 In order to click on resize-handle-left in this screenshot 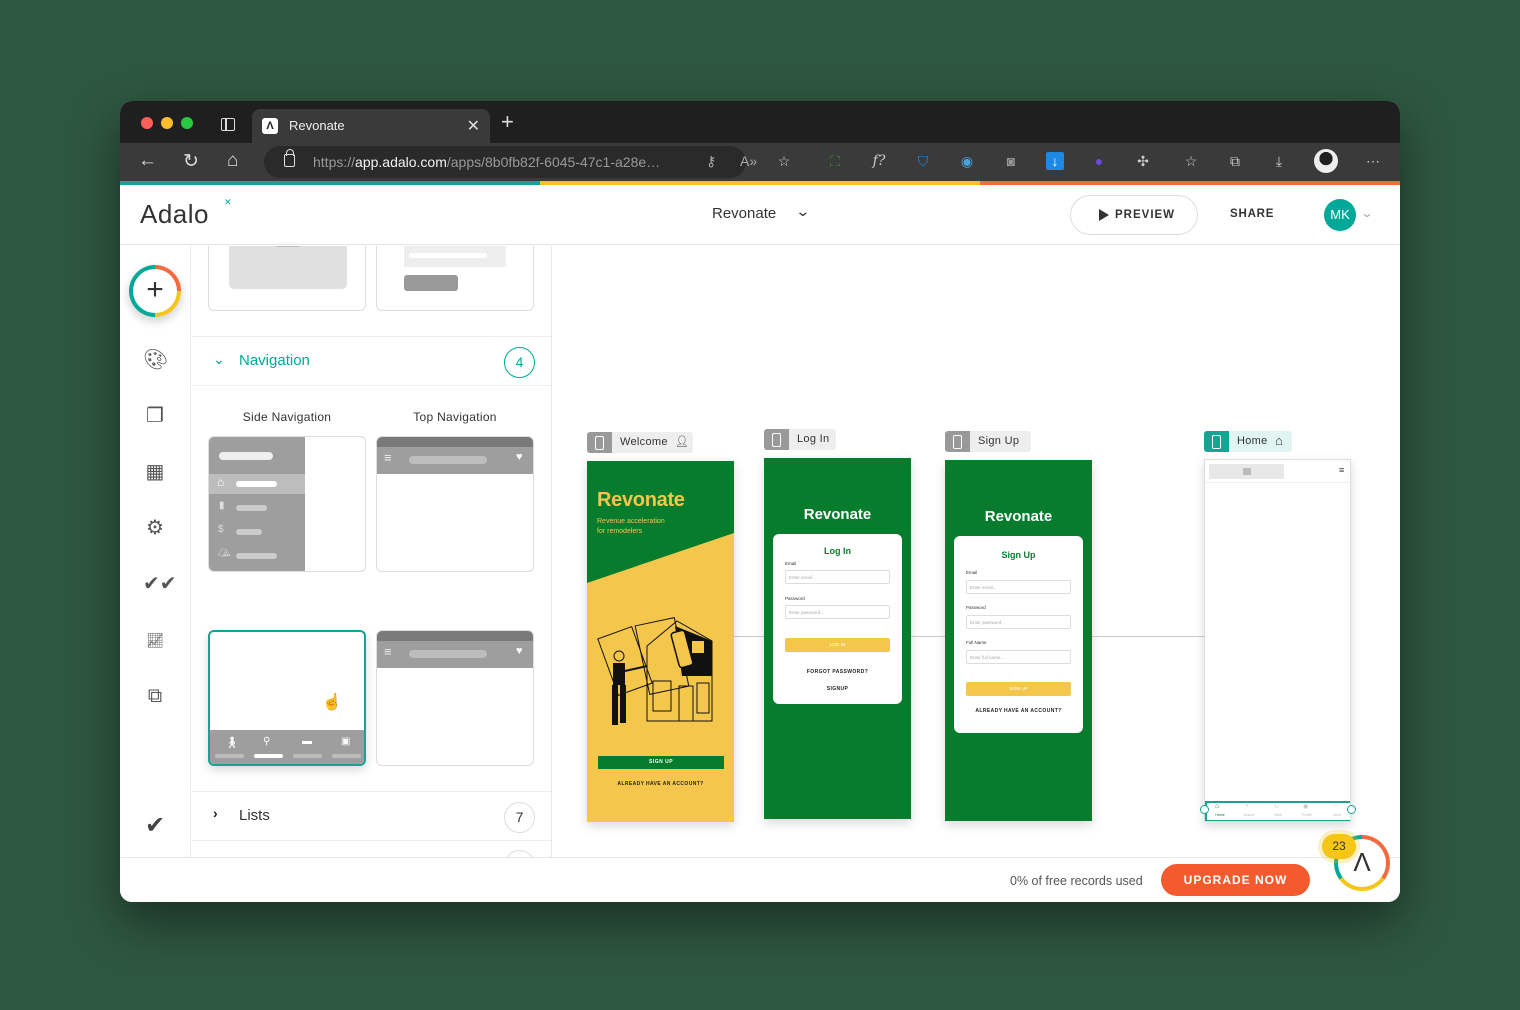, I will do `click(1204, 809)`.